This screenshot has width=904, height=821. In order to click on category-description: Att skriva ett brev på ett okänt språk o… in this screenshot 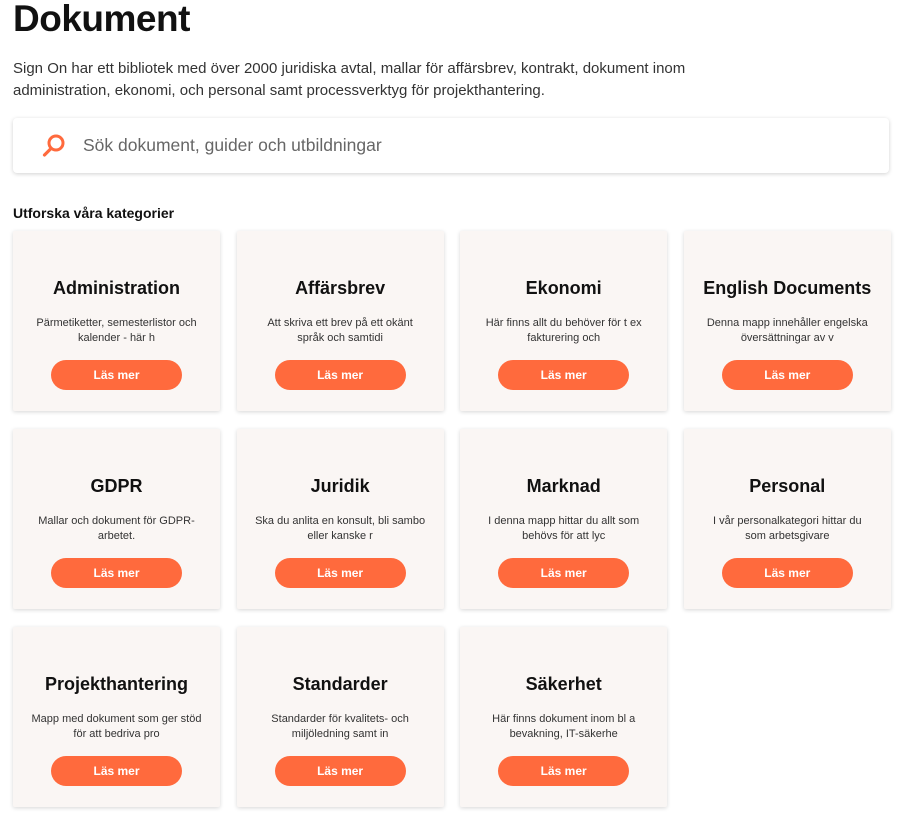, I will do `click(340, 330)`.